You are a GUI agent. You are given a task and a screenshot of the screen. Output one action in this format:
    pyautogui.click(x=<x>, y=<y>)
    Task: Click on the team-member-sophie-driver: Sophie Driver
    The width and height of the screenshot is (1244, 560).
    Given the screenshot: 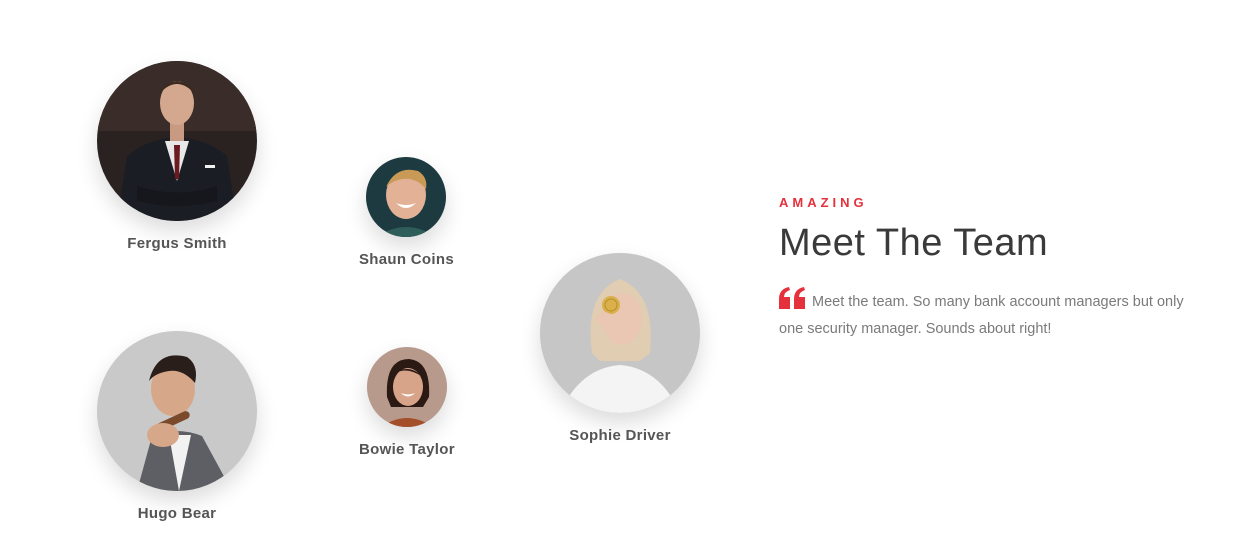 What is the action you would take?
    pyautogui.click(x=620, y=348)
    